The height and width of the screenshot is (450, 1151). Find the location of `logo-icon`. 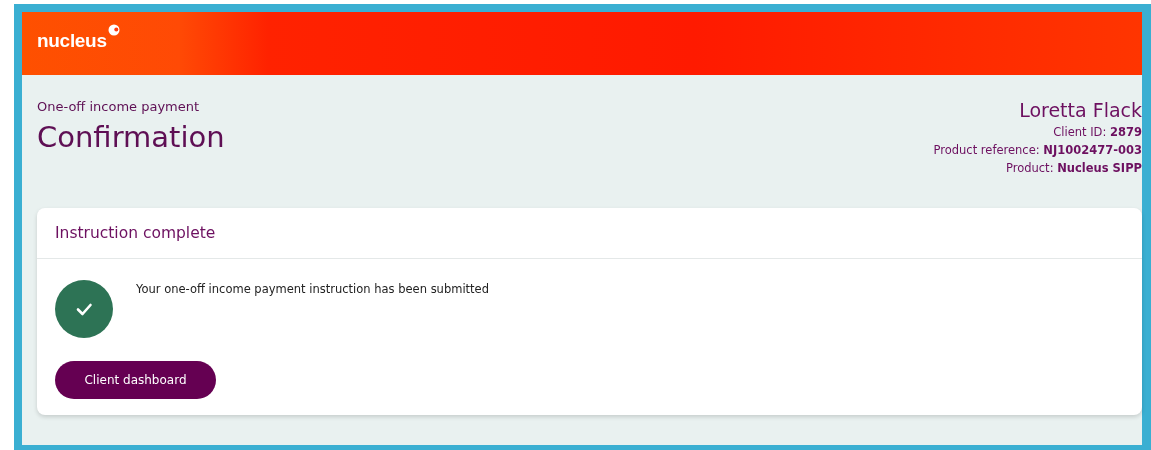

logo-icon is located at coordinates (113, 30).